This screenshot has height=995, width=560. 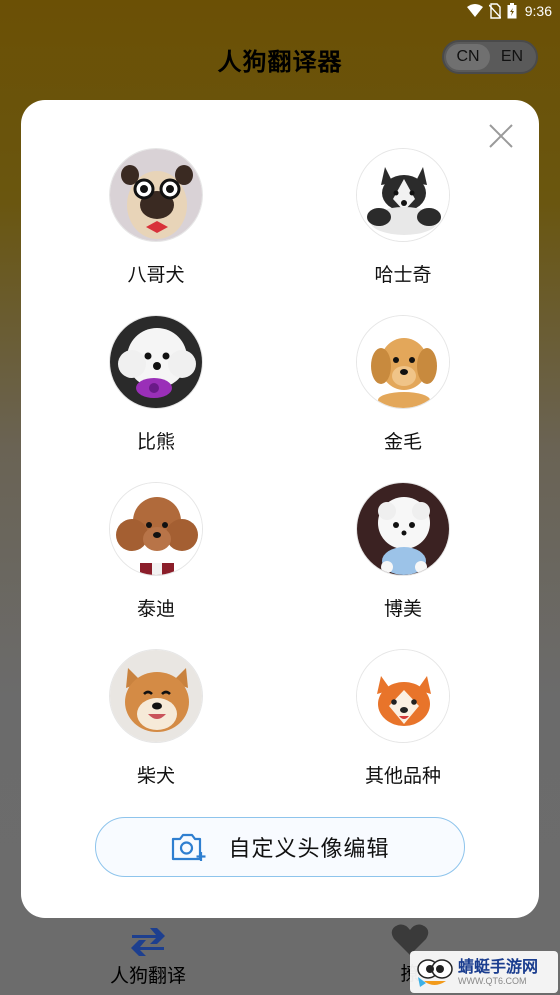 I want to click on custom-avatar-edit-button: 自定义头像编辑, so click(x=280, y=847).